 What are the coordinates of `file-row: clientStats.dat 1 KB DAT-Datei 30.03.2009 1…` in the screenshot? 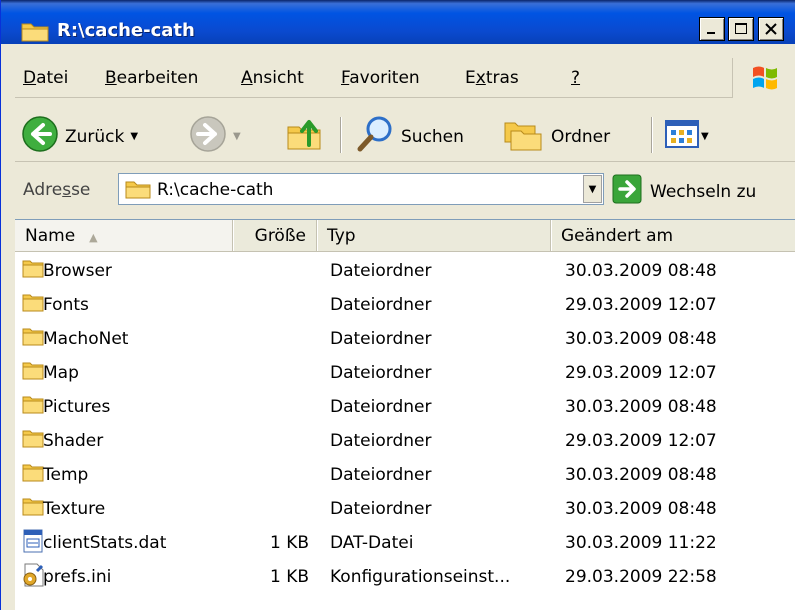 It's located at (405, 543).